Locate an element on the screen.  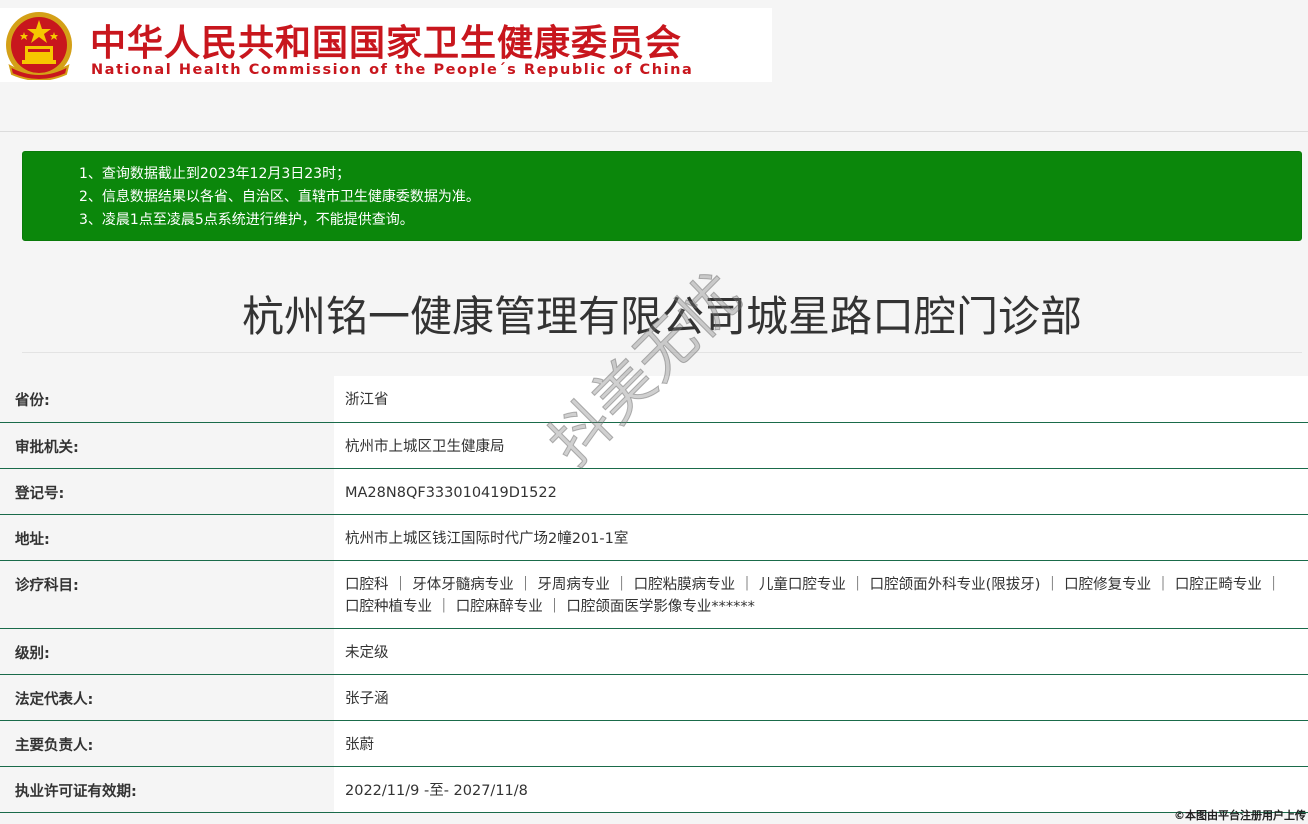
field-label-address: 地址: is located at coordinates (167, 537).